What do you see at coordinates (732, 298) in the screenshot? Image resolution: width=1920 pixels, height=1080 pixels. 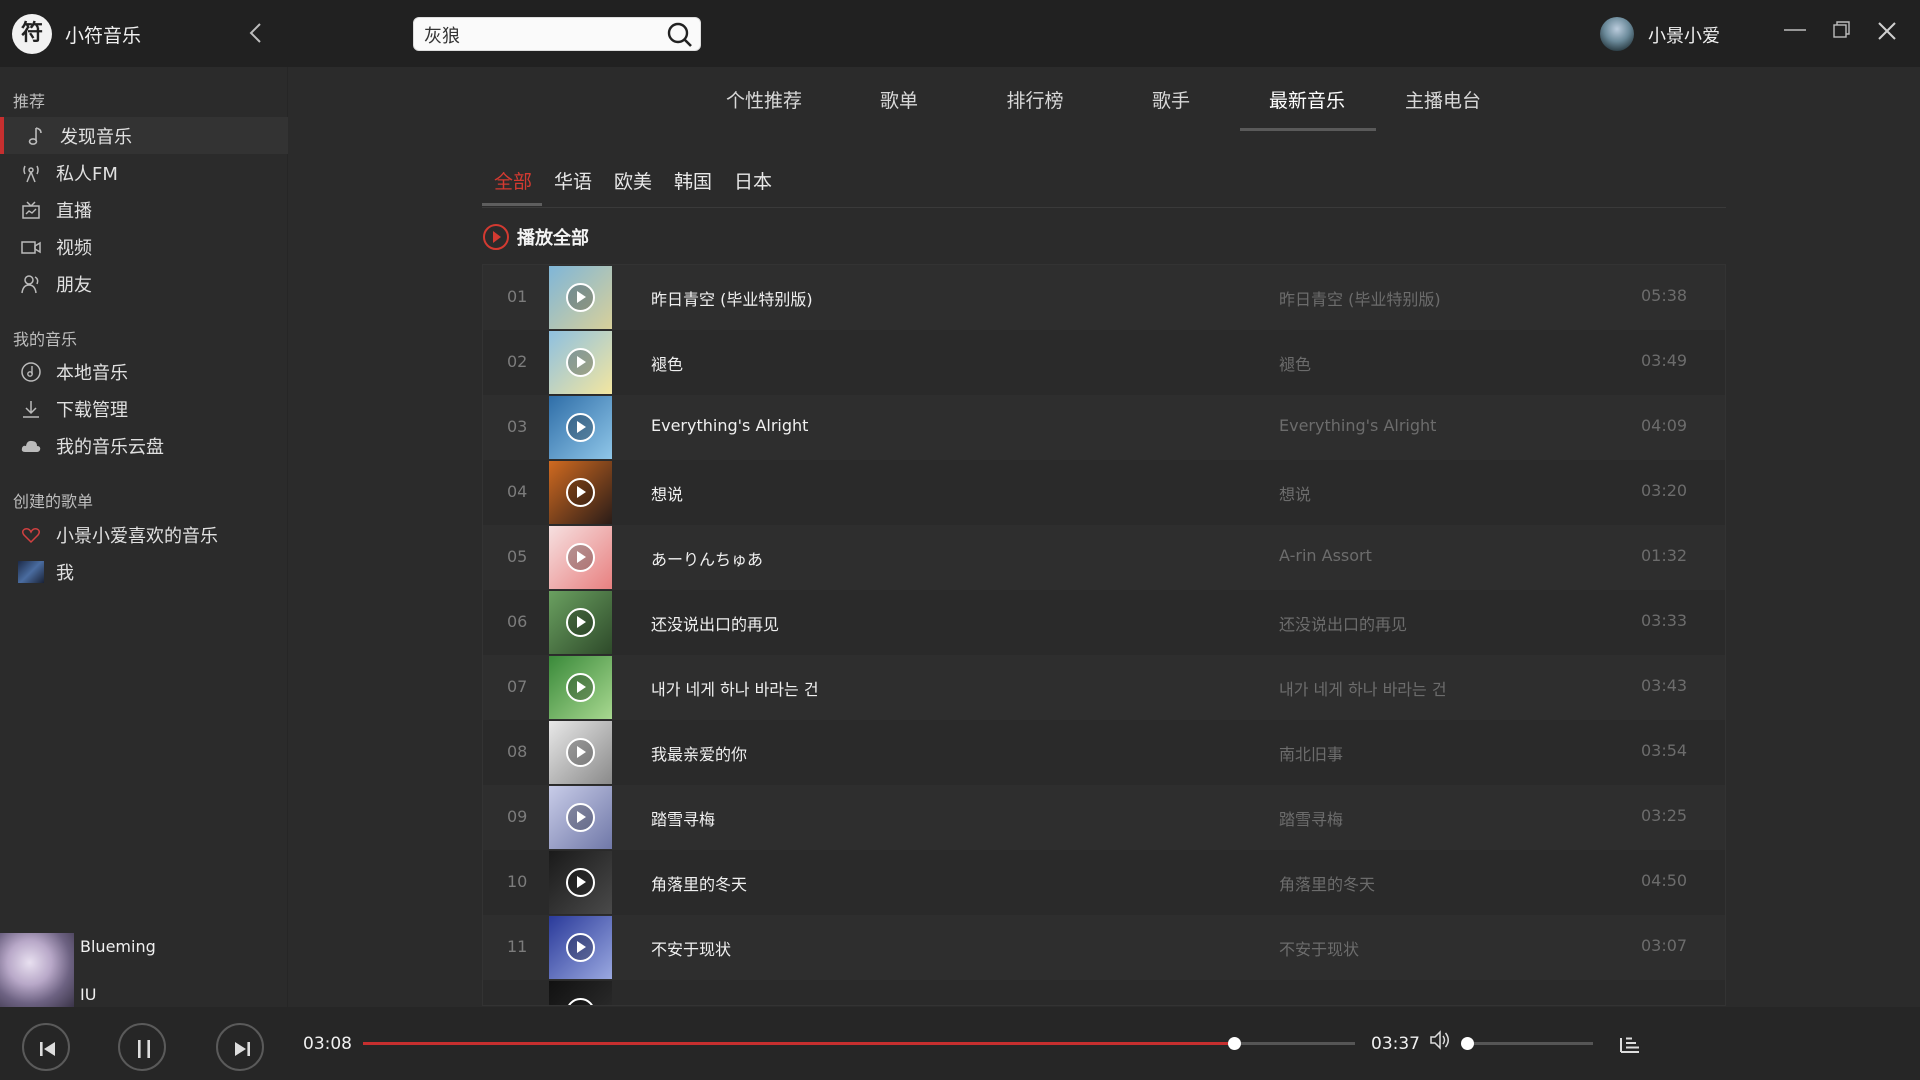 I see `song-title: 昨日青空 (毕业特别版)` at bounding box center [732, 298].